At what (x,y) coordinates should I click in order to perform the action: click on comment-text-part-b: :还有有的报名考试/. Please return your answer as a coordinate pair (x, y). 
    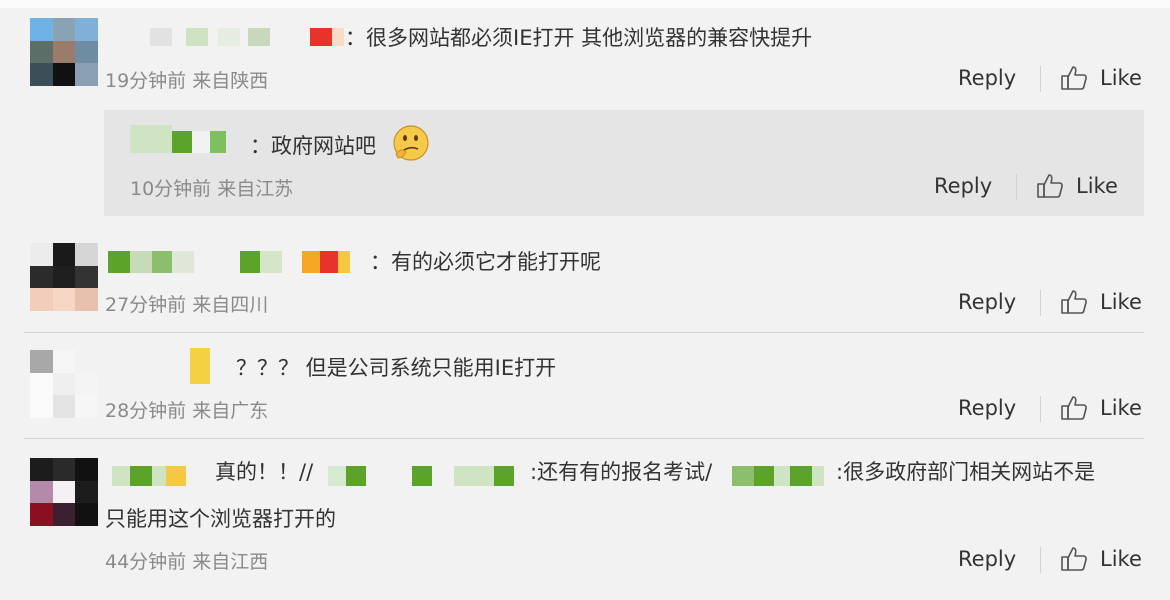
    Looking at the image, I should click on (621, 472).